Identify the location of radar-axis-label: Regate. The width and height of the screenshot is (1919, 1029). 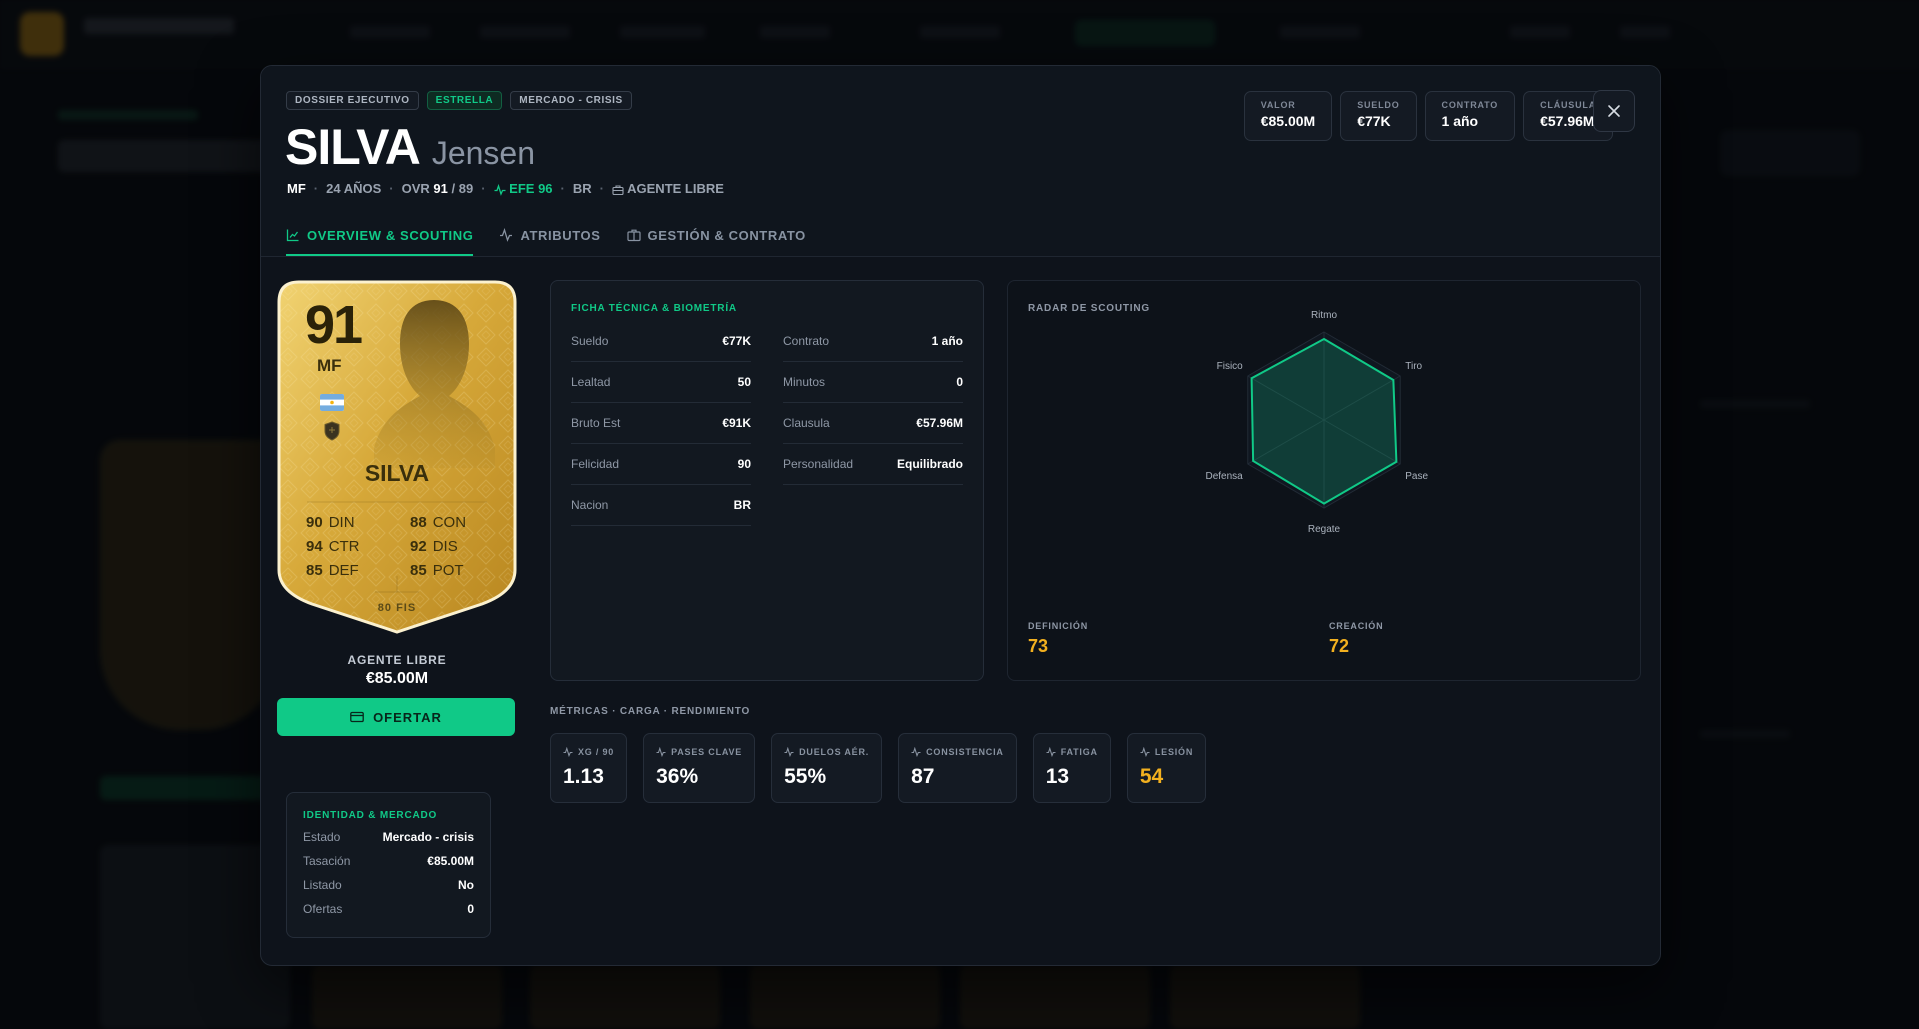
(1324, 529).